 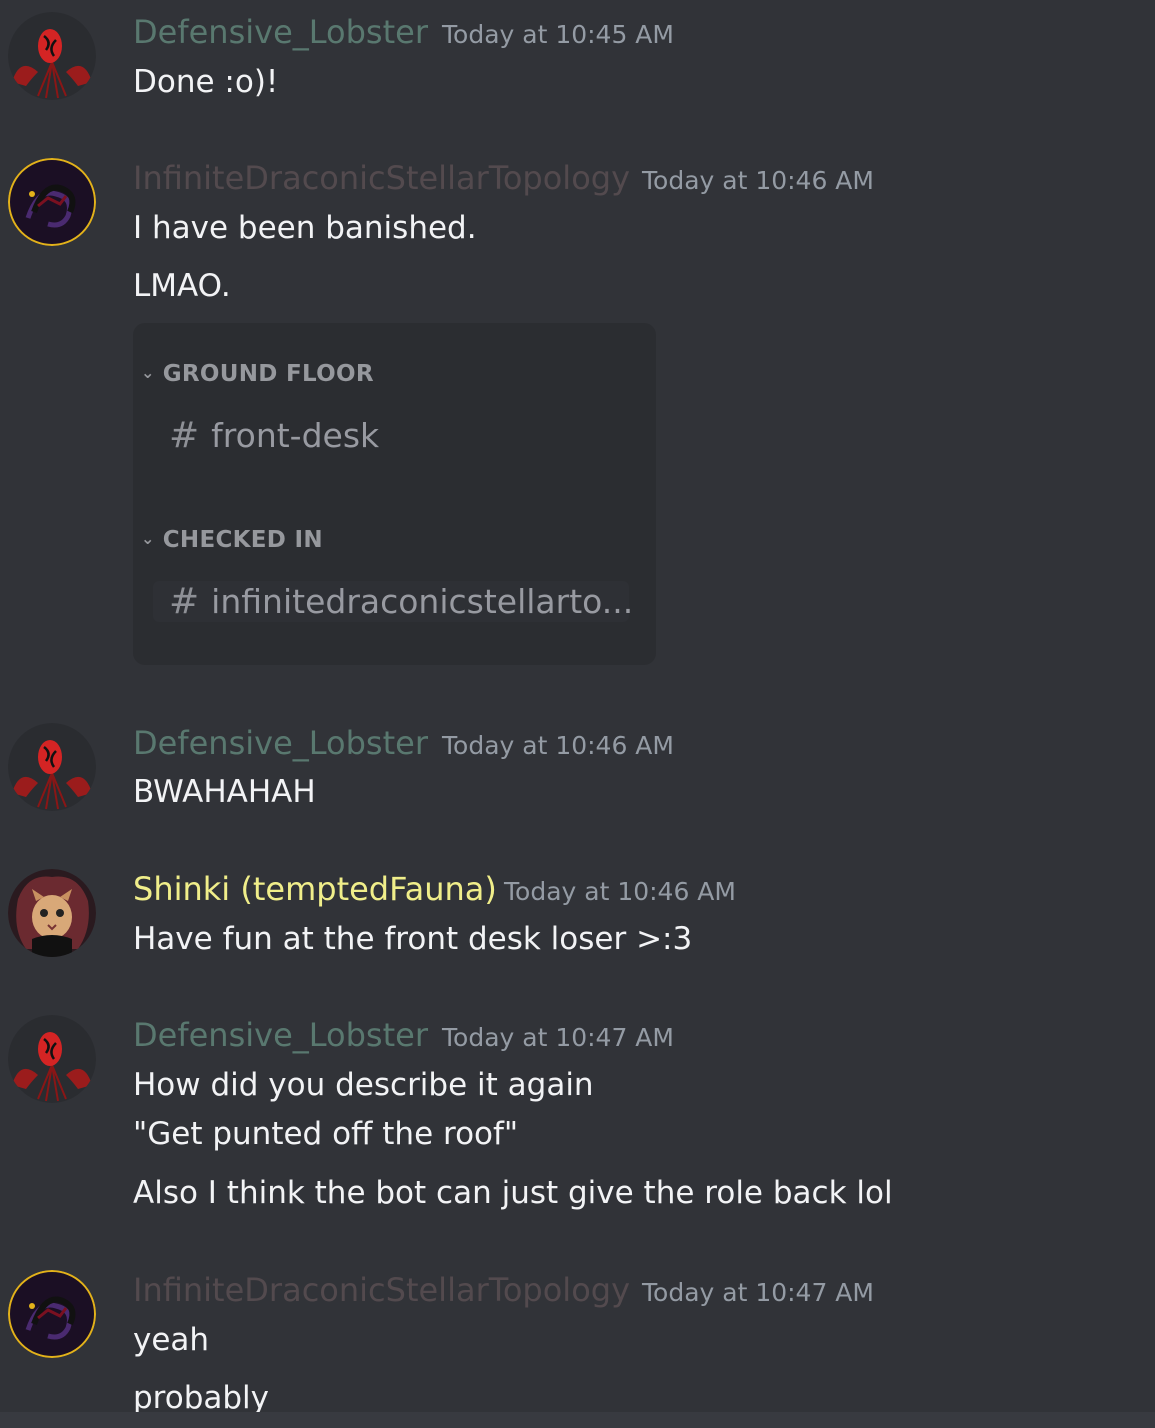 What do you see at coordinates (326, 1134) in the screenshot?
I see `message-text: "Get punted off the roof"` at bounding box center [326, 1134].